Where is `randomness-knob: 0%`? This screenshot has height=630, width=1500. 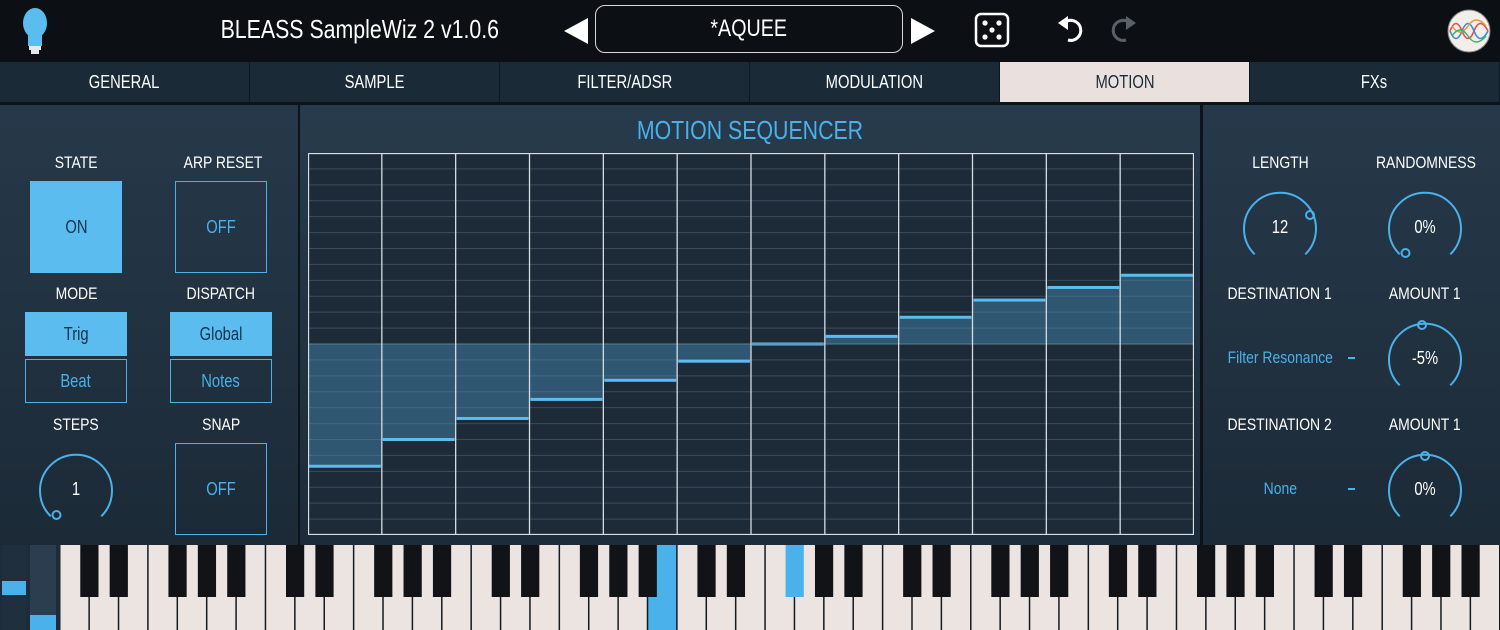 randomness-knob: 0% is located at coordinates (1425, 229).